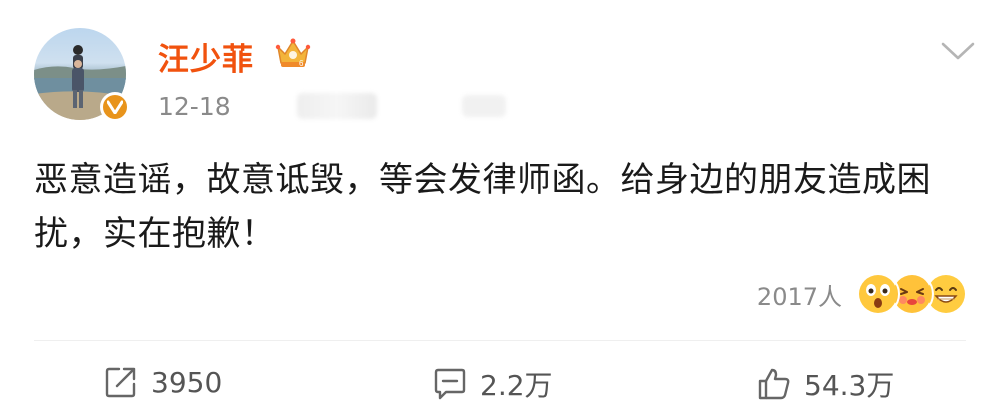 This screenshot has width=1000, height=417. Describe the element at coordinates (187, 382) in the screenshot. I see `repost-count: 3950` at that location.